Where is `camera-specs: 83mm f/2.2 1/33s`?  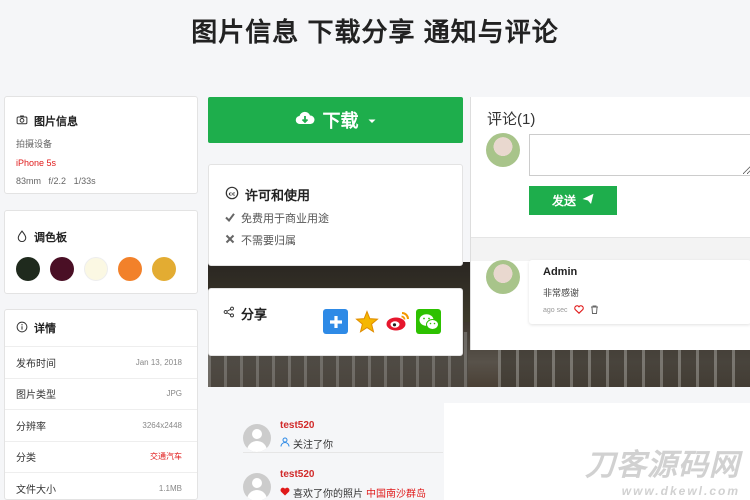
camera-specs: 83mm f/2.2 1/33s is located at coordinates (101, 181).